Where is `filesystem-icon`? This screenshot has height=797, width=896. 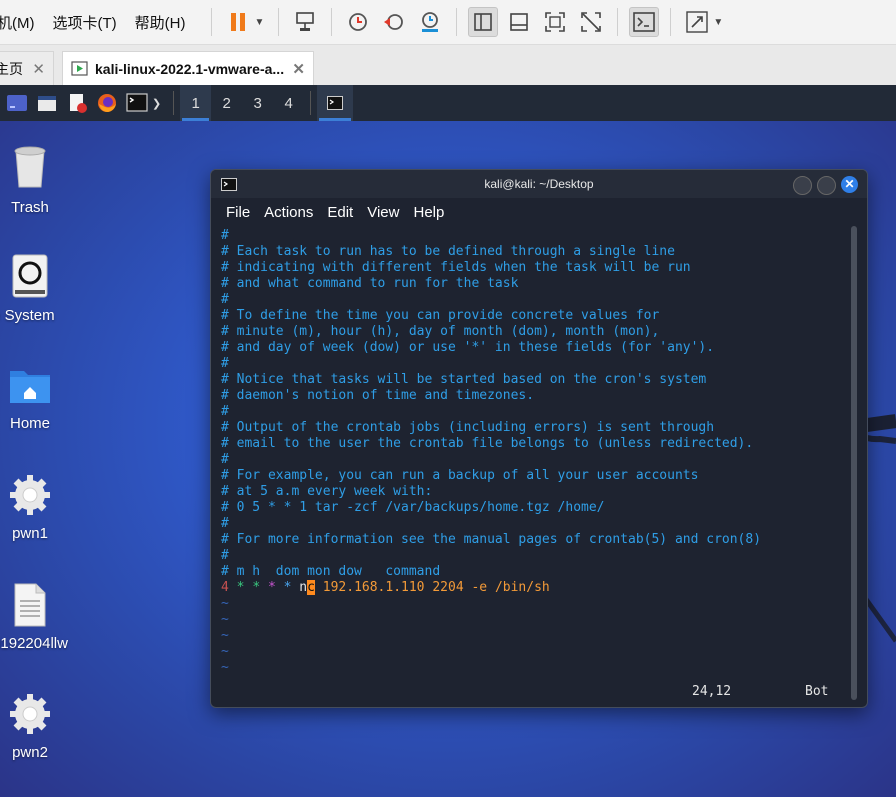 filesystem-icon is located at coordinates (30, 276).